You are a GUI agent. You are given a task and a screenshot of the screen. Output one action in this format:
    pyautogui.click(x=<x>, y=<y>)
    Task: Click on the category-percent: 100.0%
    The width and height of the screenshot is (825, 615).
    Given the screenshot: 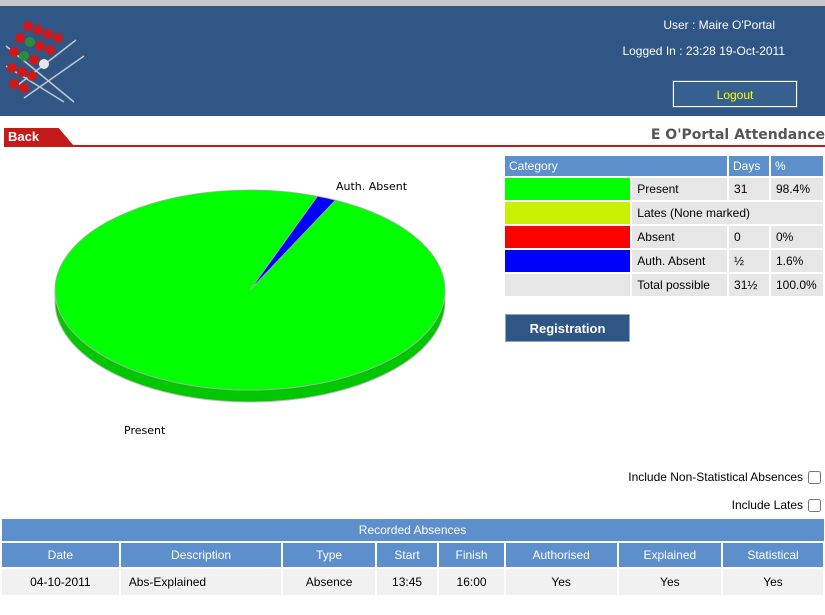 What is the action you would take?
    pyautogui.click(x=796, y=285)
    